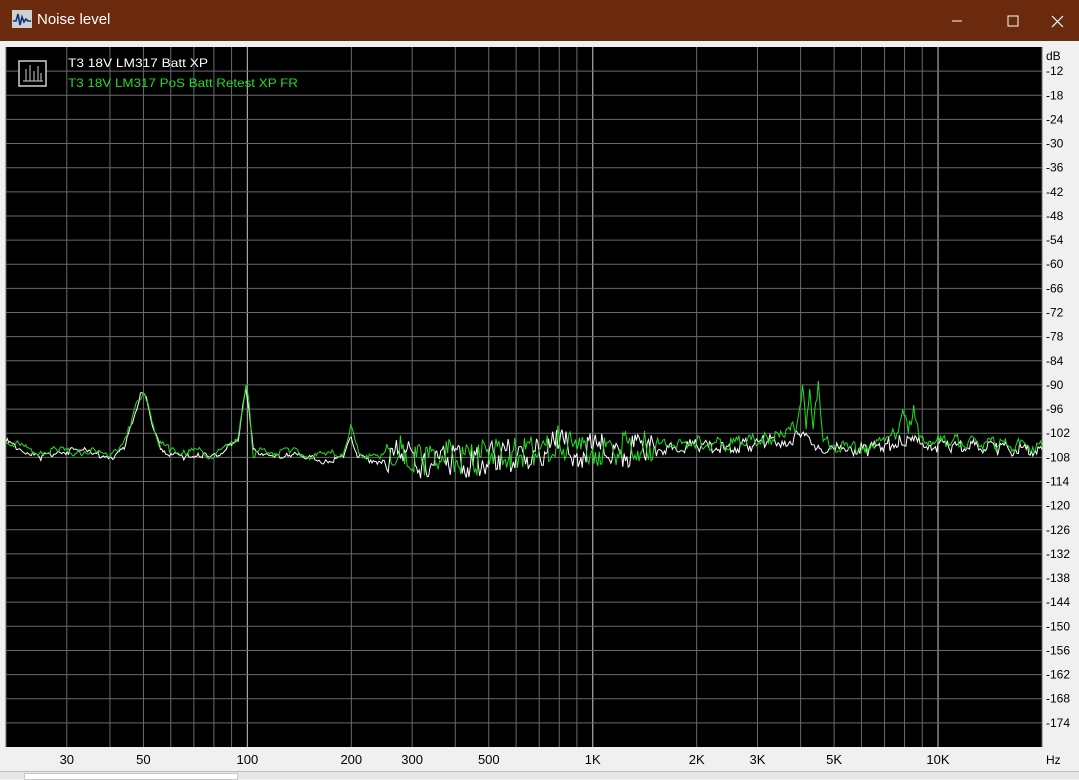 The image size is (1079, 780). What do you see at coordinates (1055, 288) in the screenshot?
I see `y-tick-label: -66` at bounding box center [1055, 288].